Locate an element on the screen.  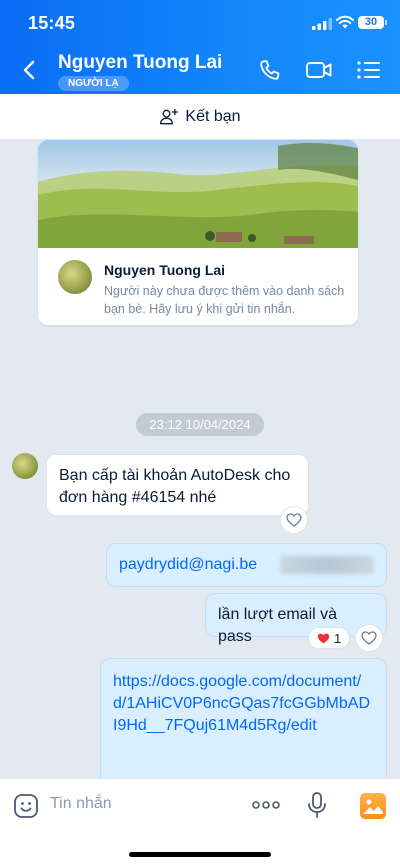
card-contact-name: Nguyen Tuong Lai is located at coordinates (165, 270).